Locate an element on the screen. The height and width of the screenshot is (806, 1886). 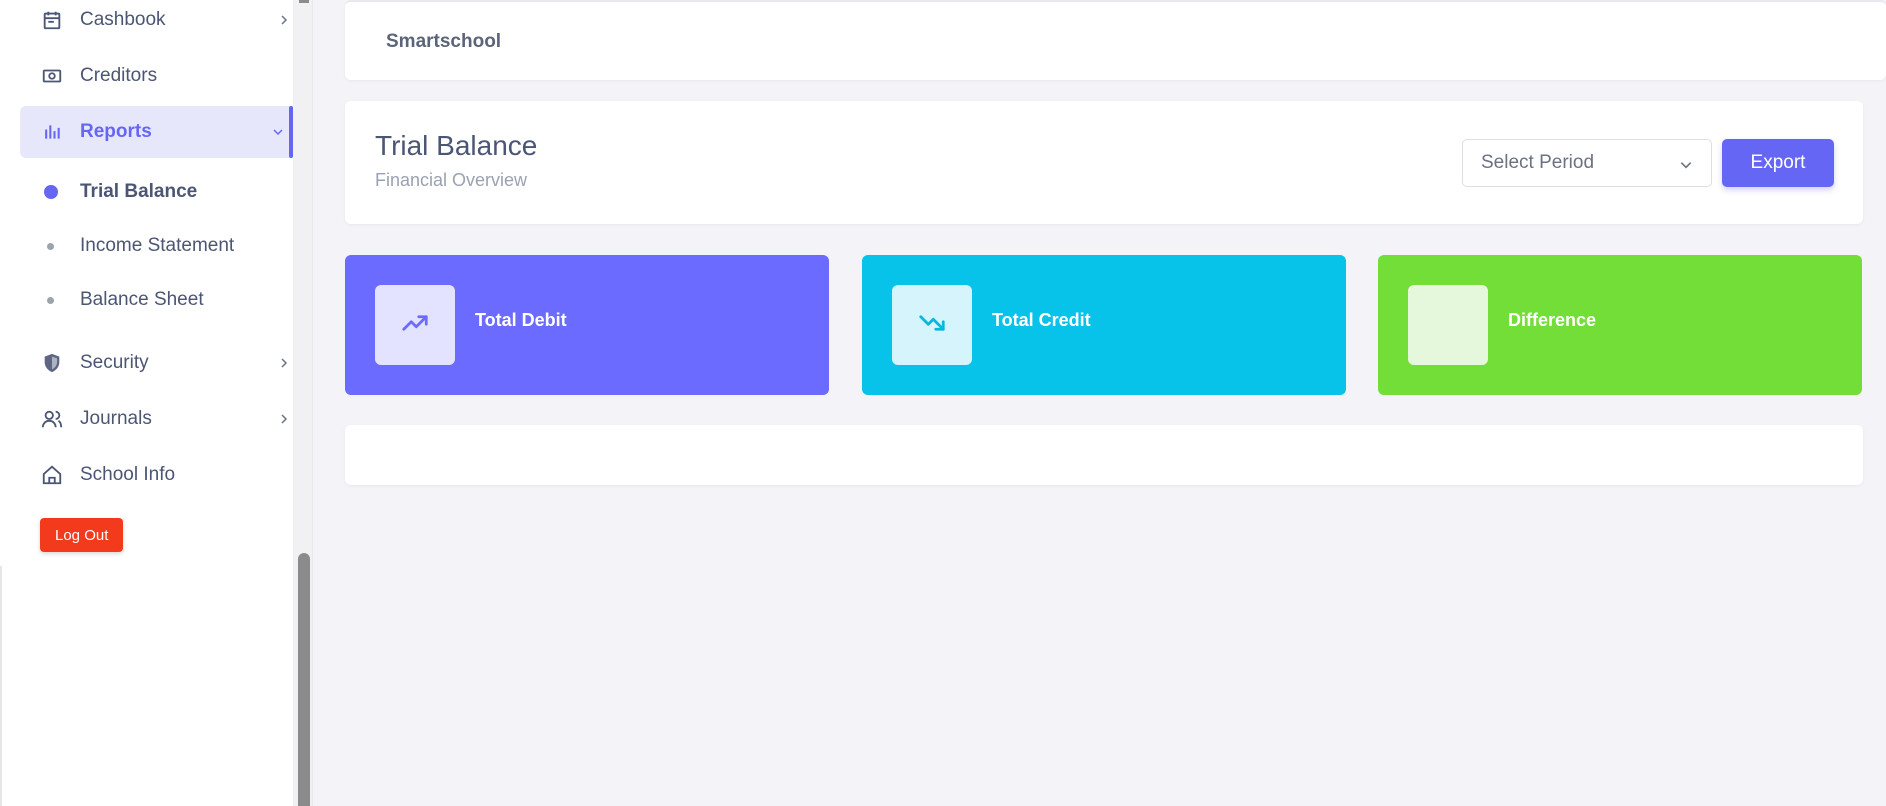
stat-label: Total Credit is located at coordinates (1041, 320).